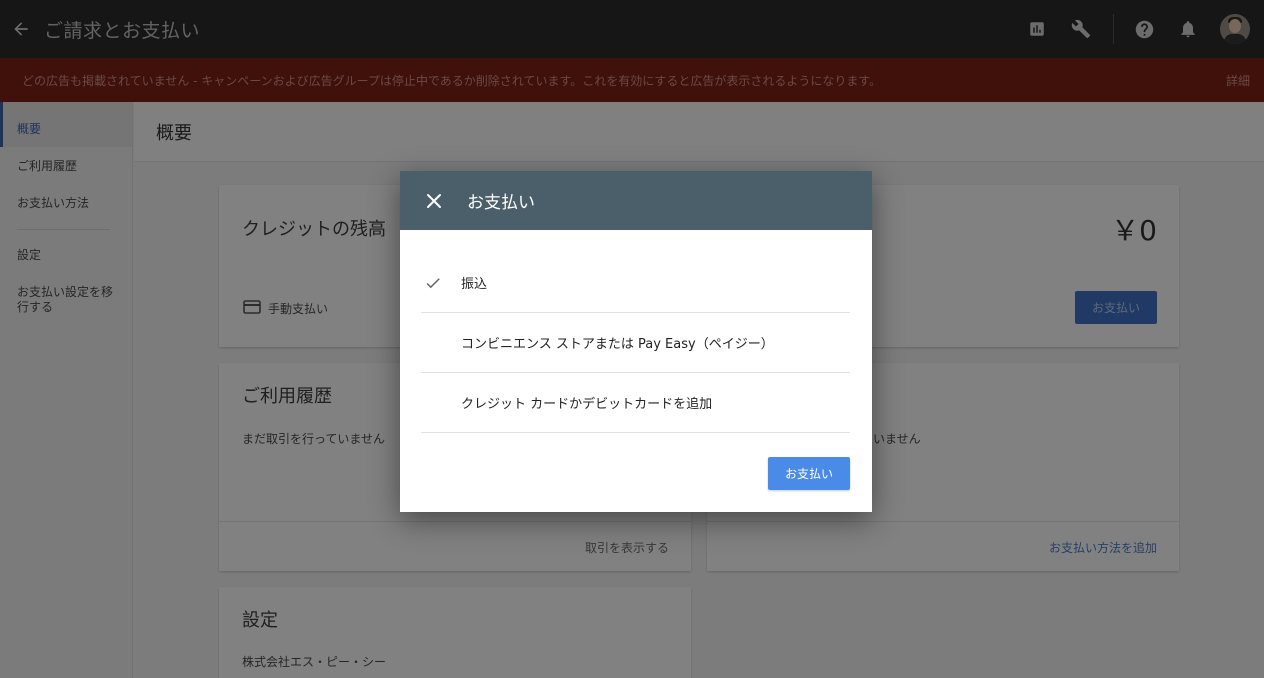 The image size is (1264, 678). I want to click on dialog-header: お支払い, so click(636, 200).